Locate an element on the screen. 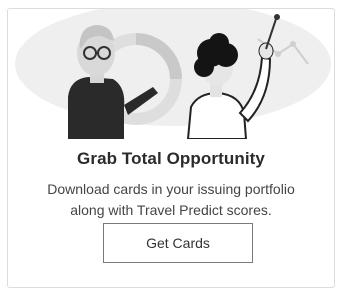 This screenshot has width=342, height=299. card-title: Grab Total Opportunity is located at coordinates (171, 158).